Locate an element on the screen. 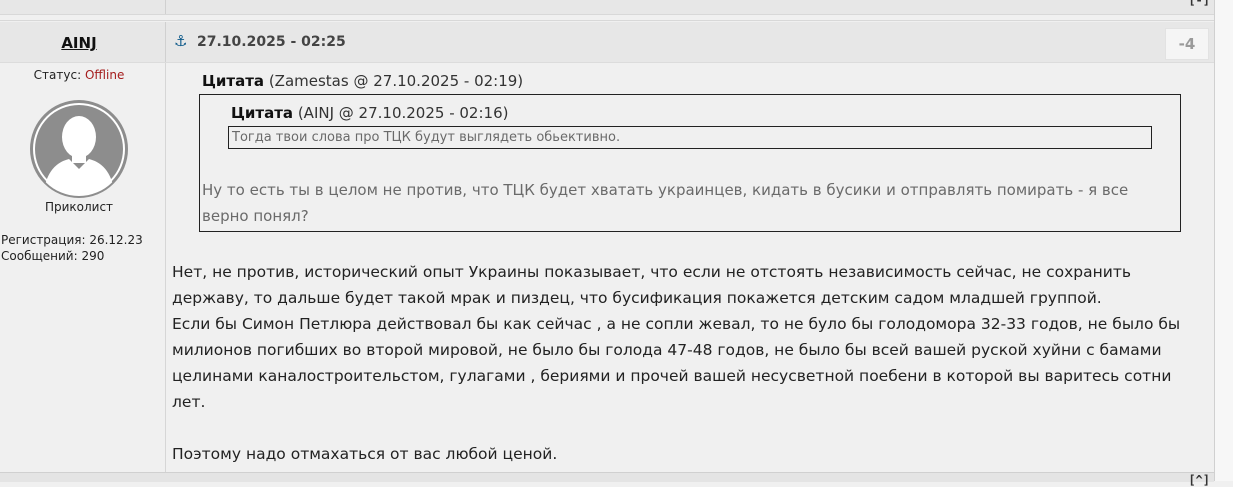  author-link: AINJ is located at coordinates (79, 43).